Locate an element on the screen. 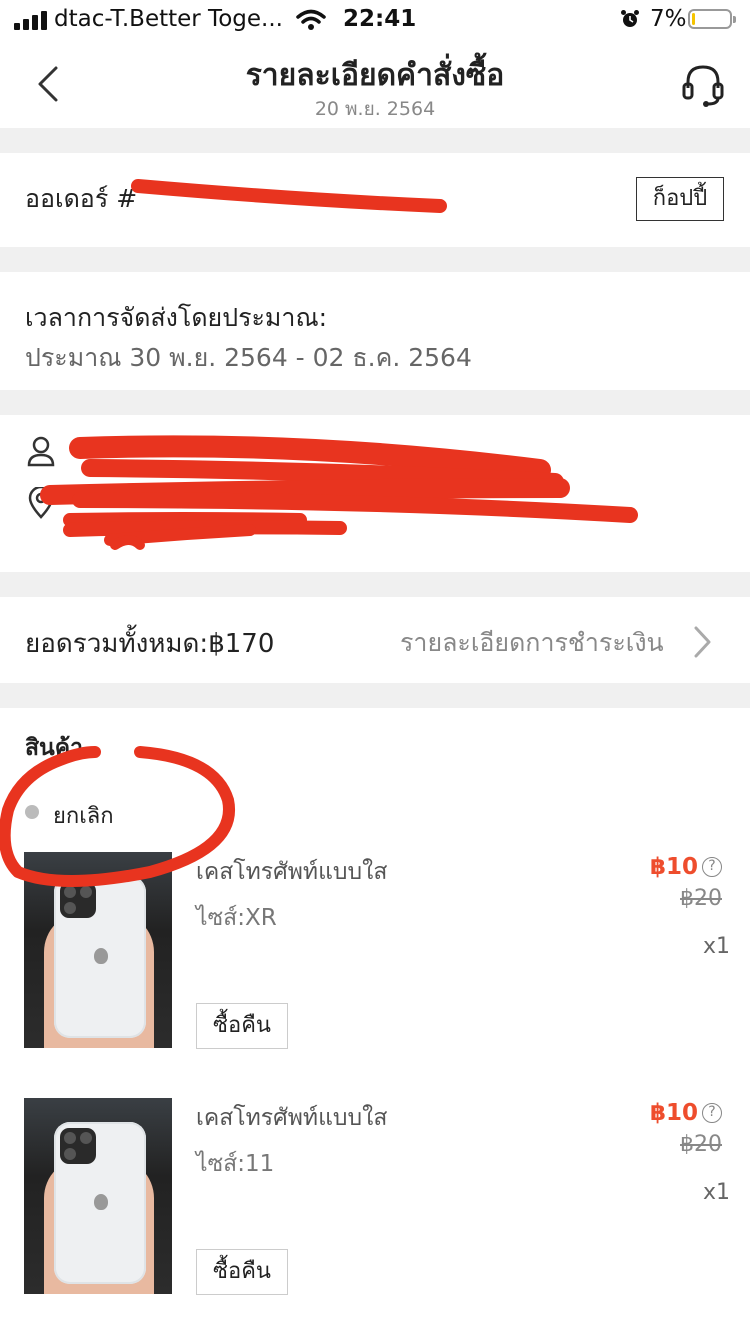  order-status-badge: ยกเลิก is located at coordinates (83, 816).